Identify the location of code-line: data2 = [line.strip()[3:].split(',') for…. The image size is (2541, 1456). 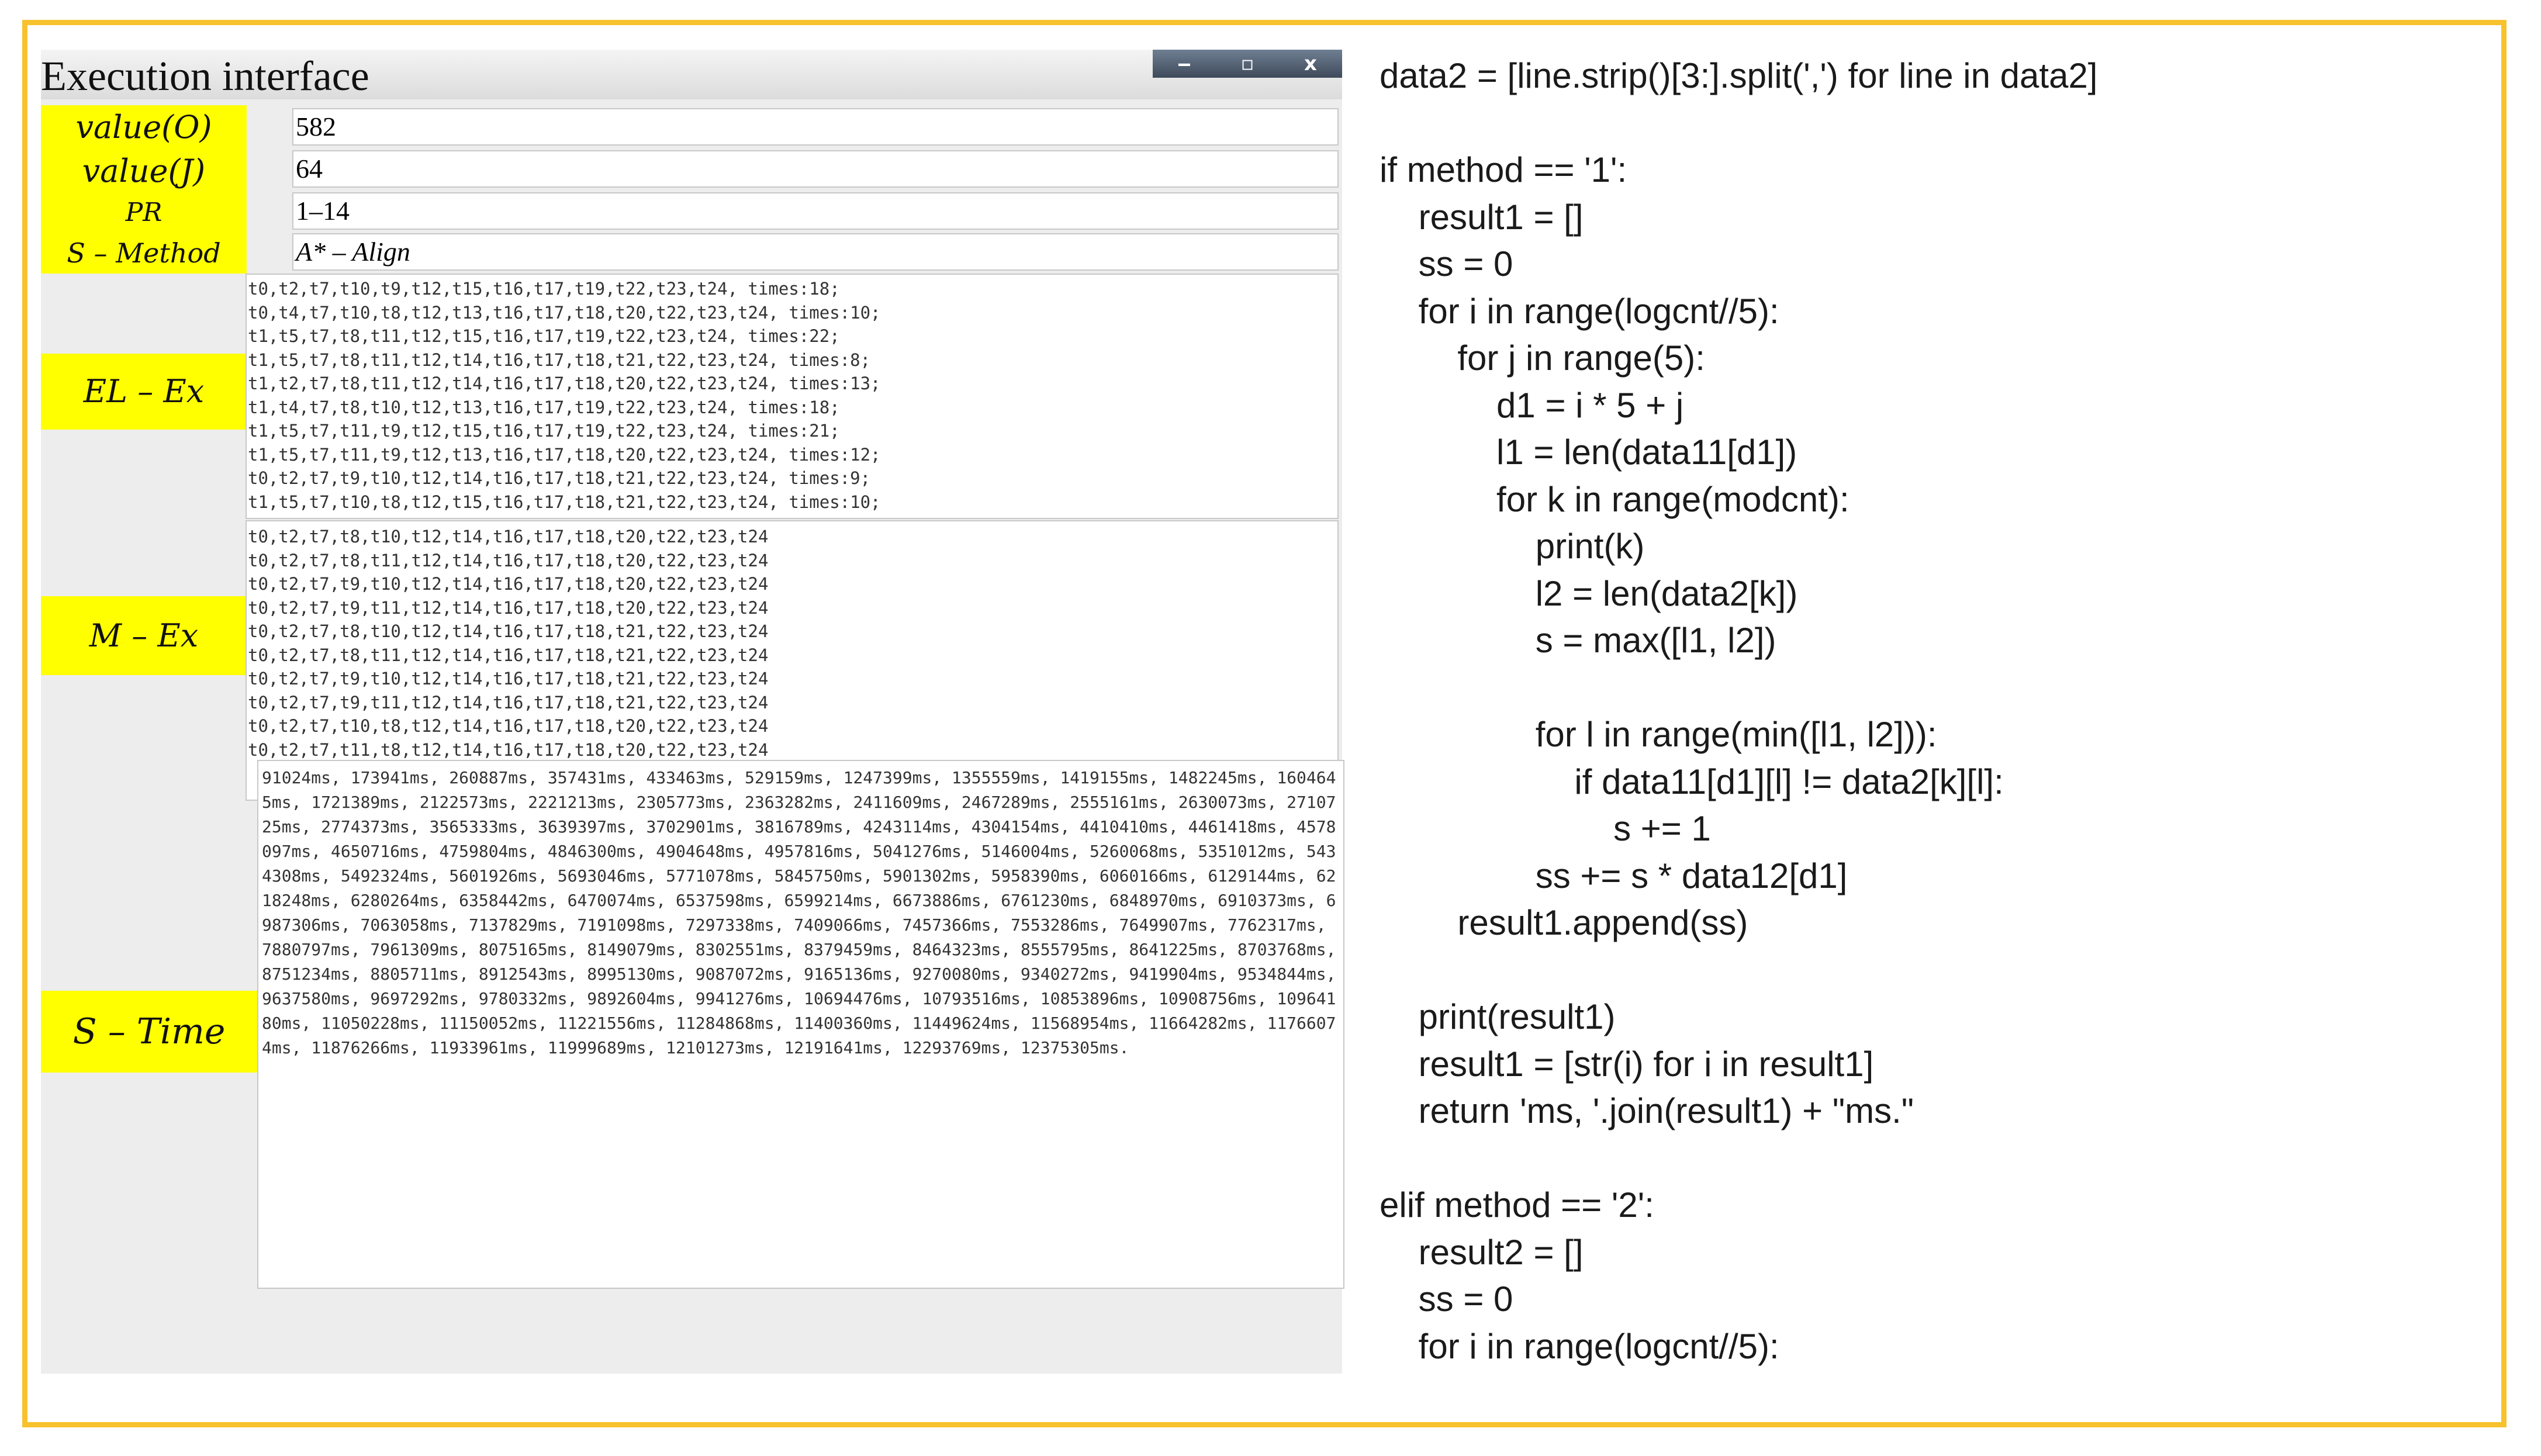
(1739, 75).